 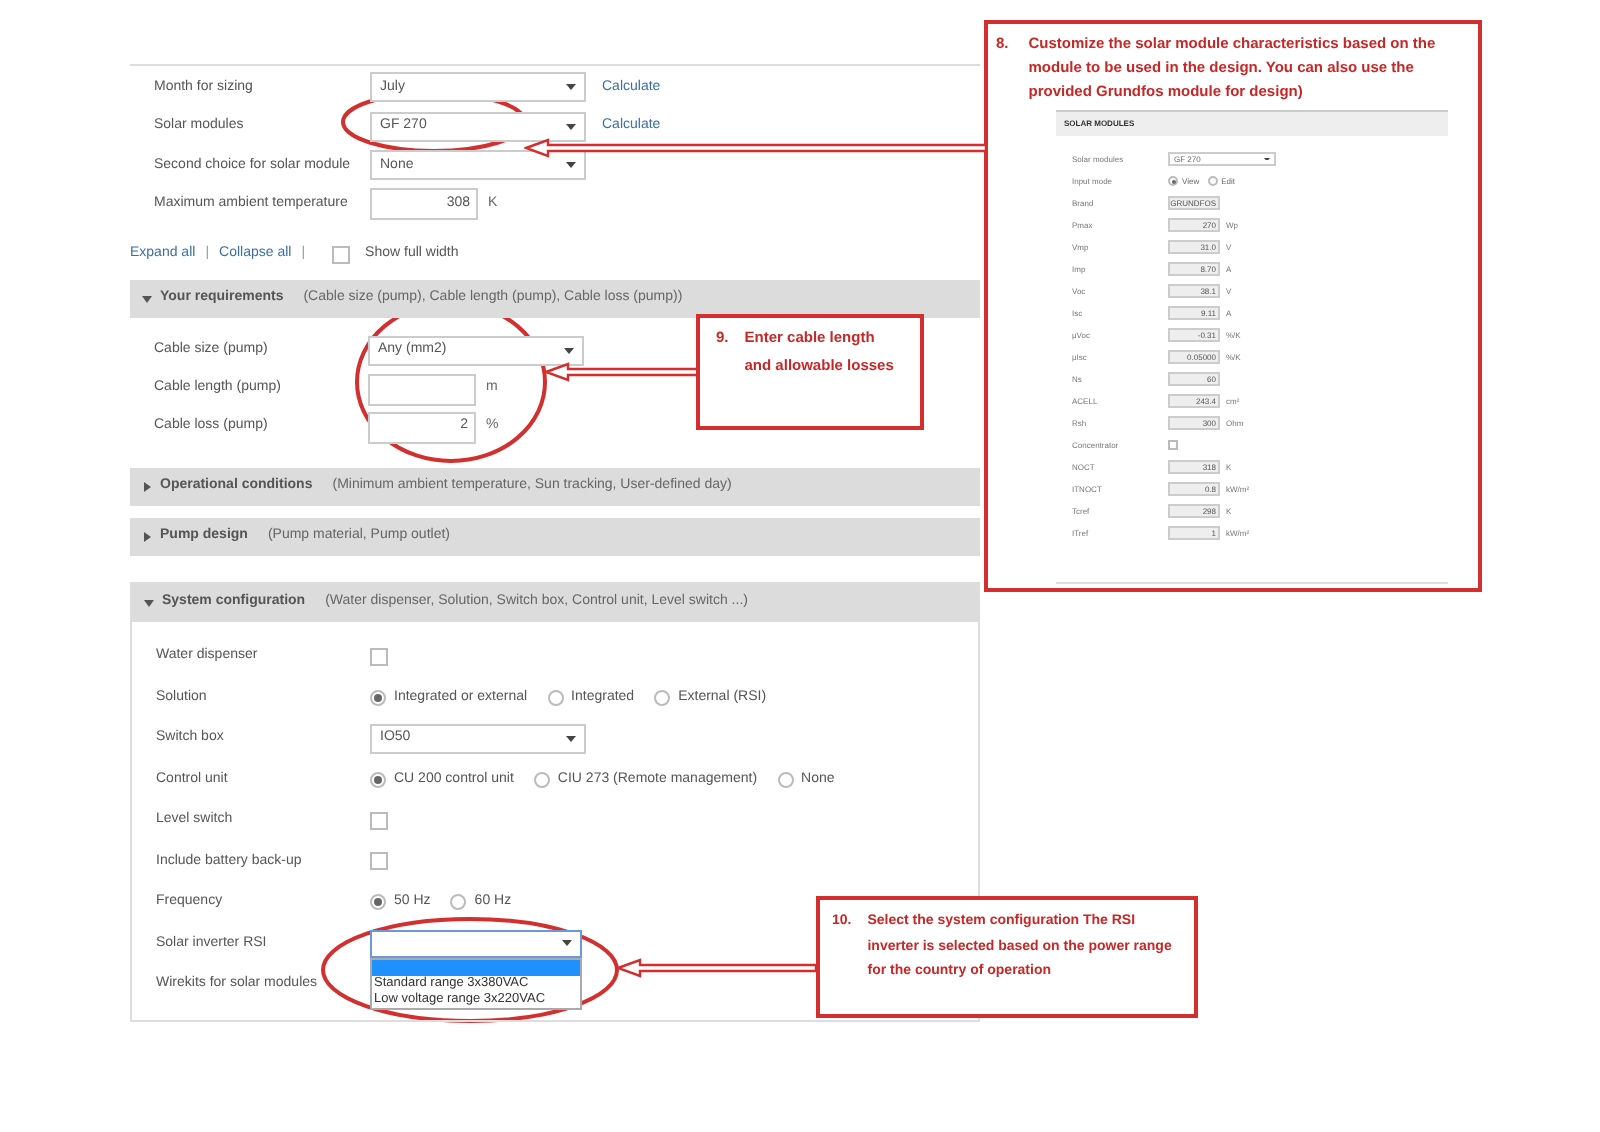 What do you see at coordinates (476, 943) in the screenshot?
I see `select-field` at bounding box center [476, 943].